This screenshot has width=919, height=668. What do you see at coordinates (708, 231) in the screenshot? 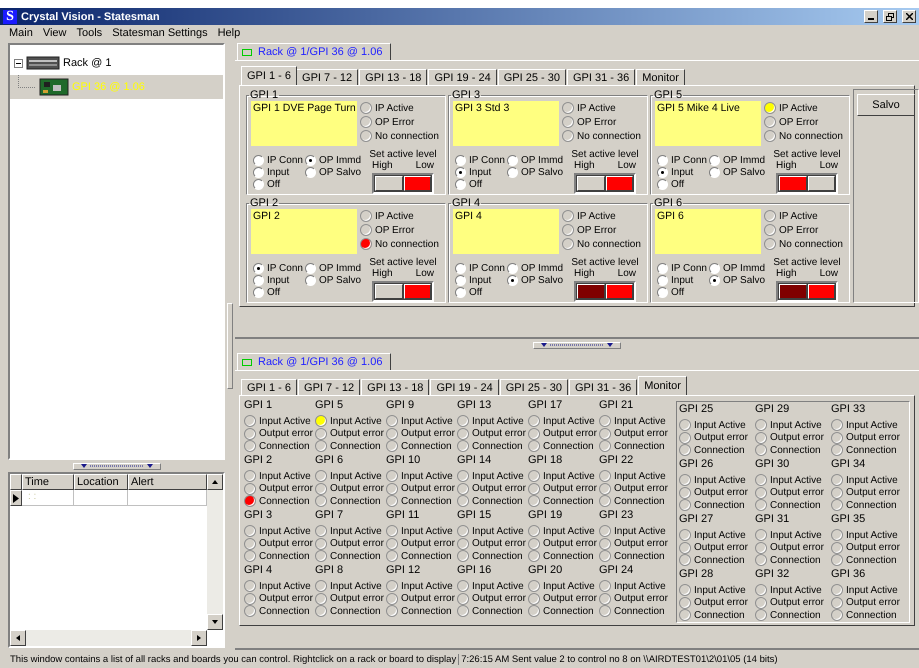
I see `gpi-name-field: GPI 6` at bounding box center [708, 231].